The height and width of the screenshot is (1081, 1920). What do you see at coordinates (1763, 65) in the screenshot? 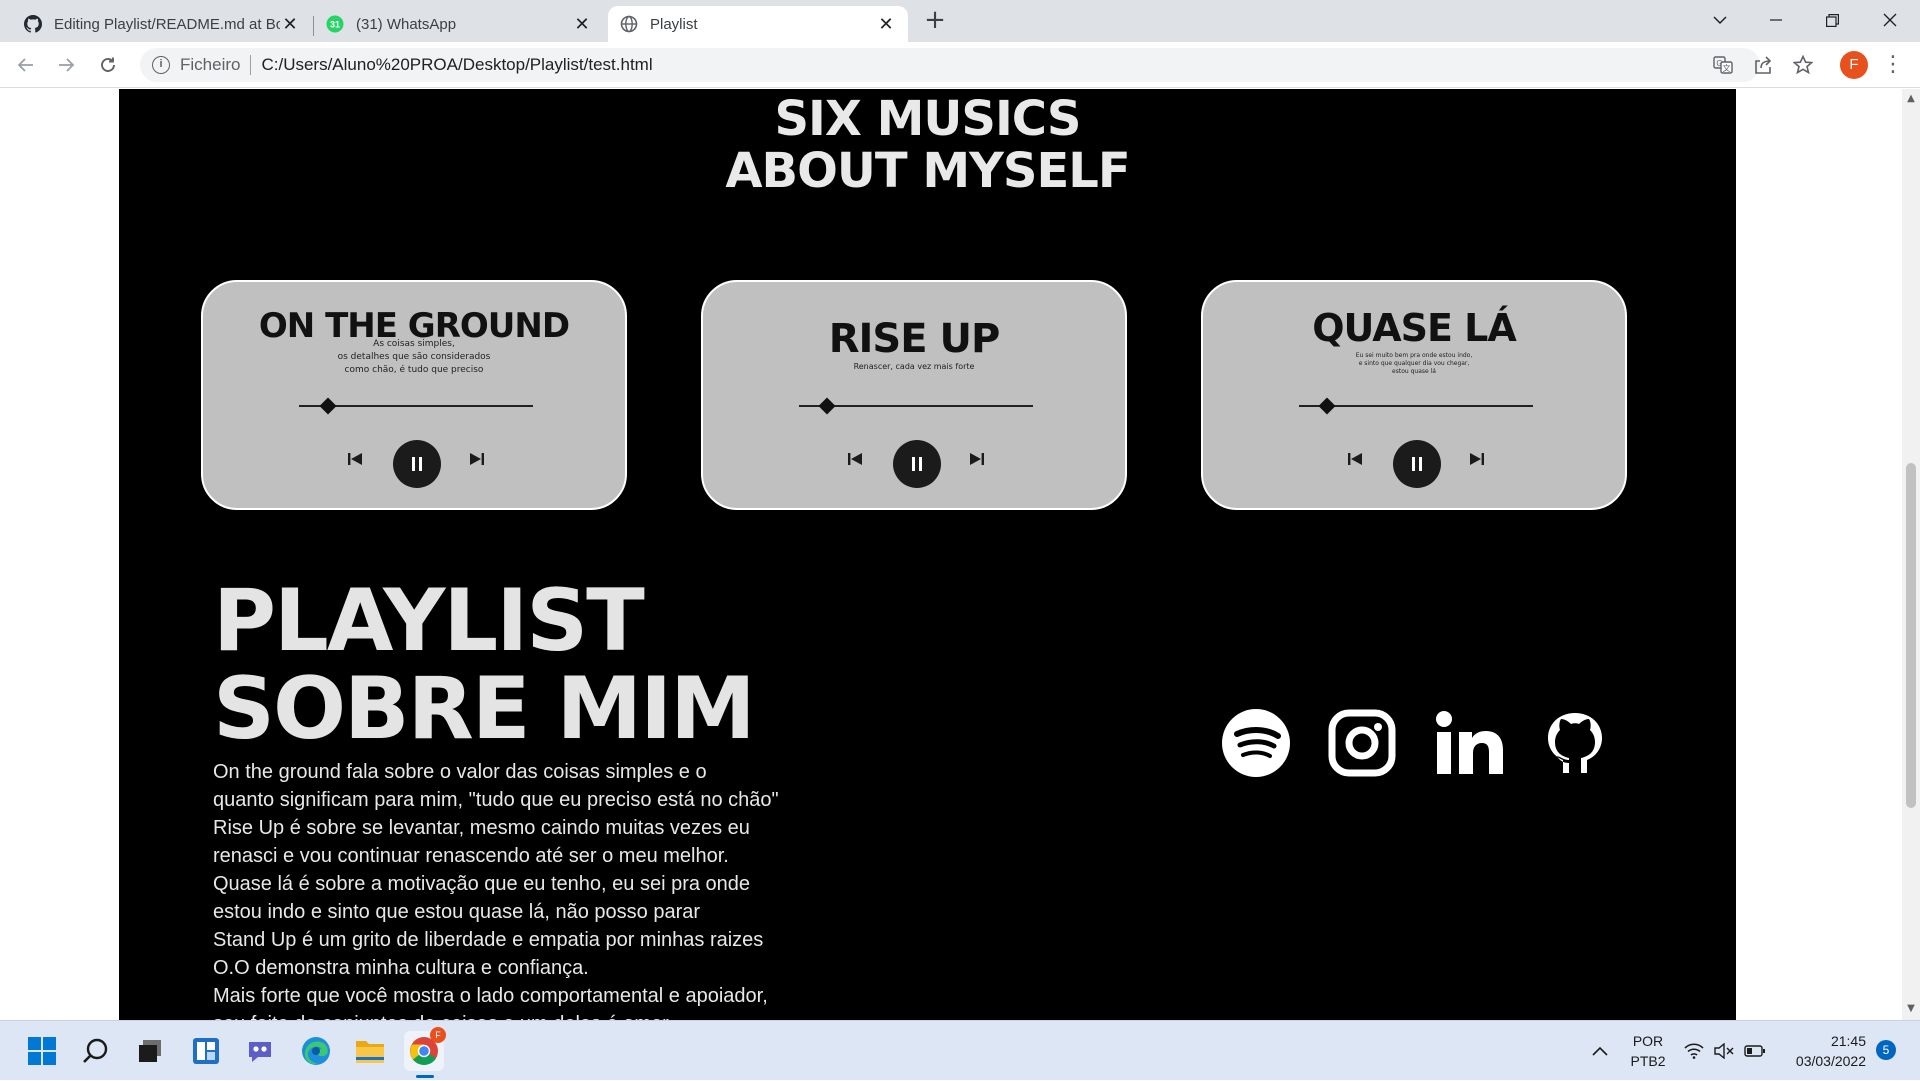
I see `share-icon` at bounding box center [1763, 65].